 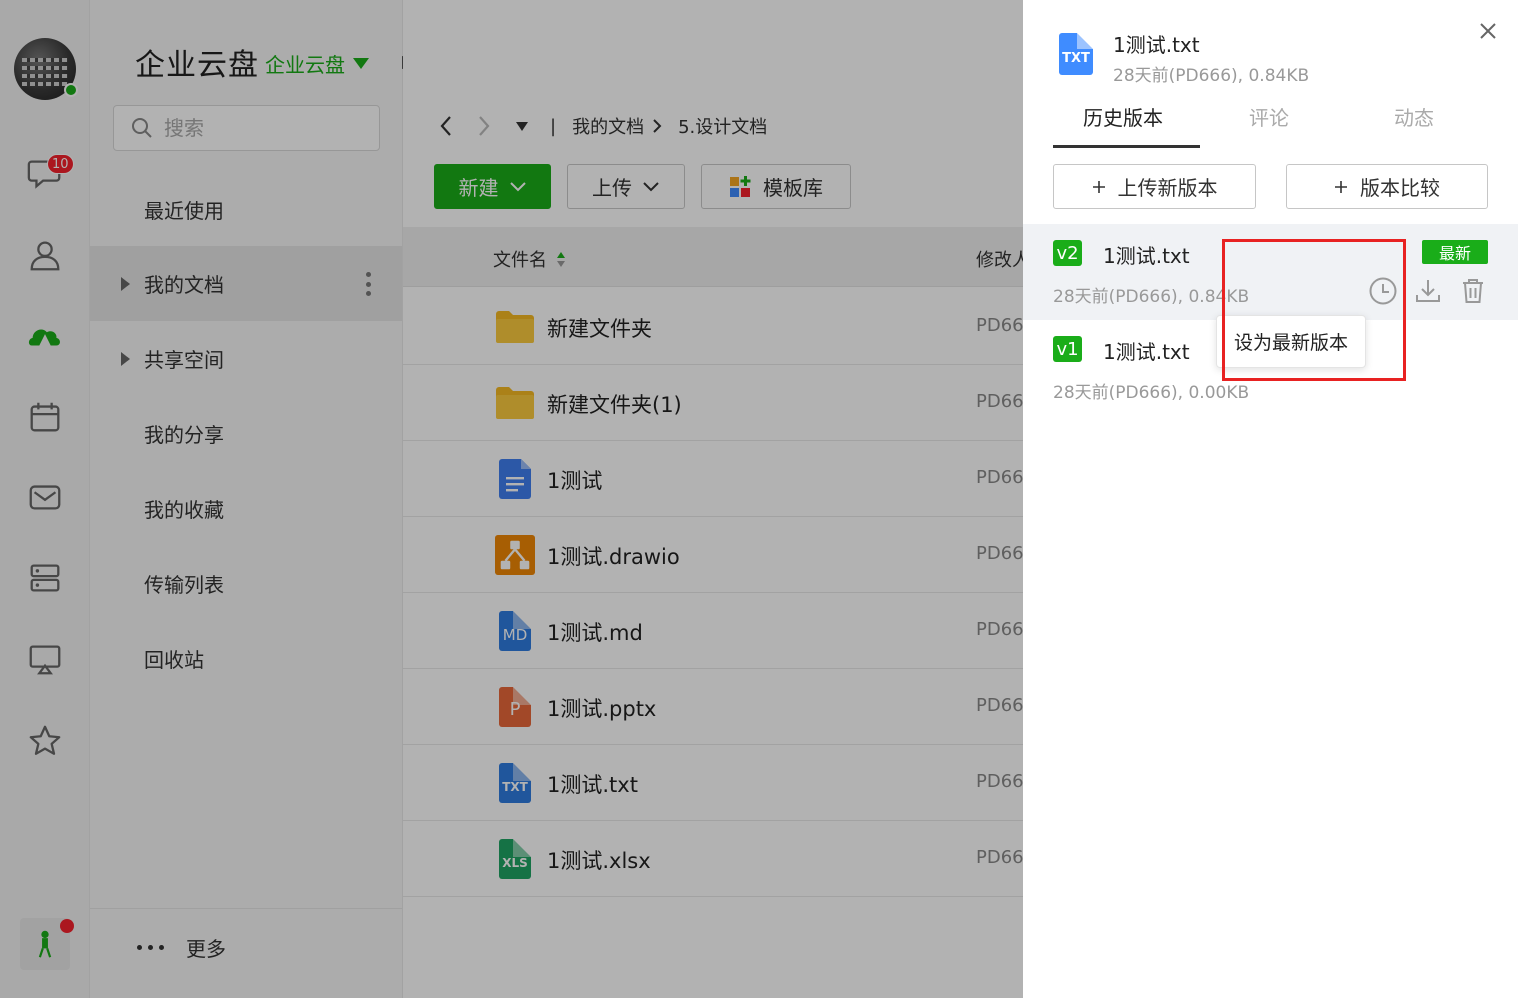 I want to click on active-tab-indicator, so click(x=1126, y=146).